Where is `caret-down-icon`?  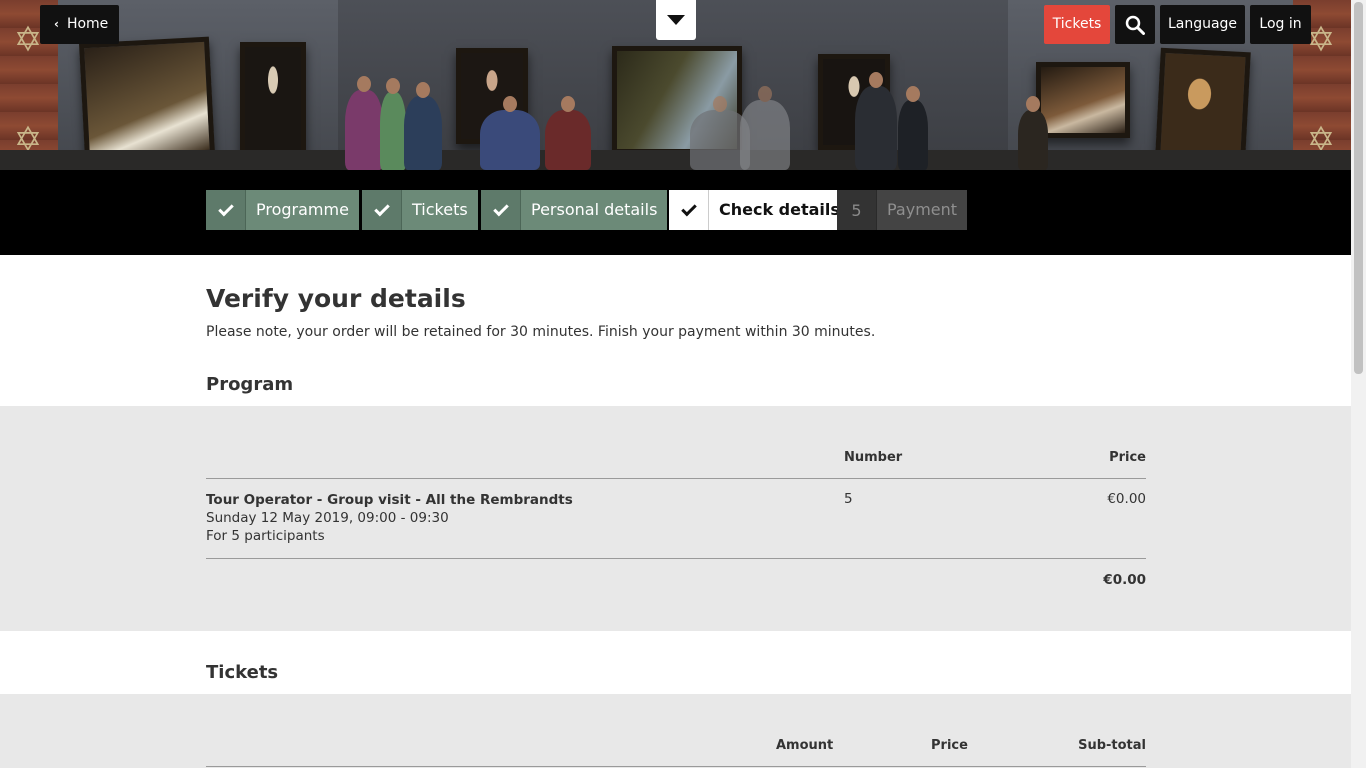
caret-down-icon is located at coordinates (676, 20).